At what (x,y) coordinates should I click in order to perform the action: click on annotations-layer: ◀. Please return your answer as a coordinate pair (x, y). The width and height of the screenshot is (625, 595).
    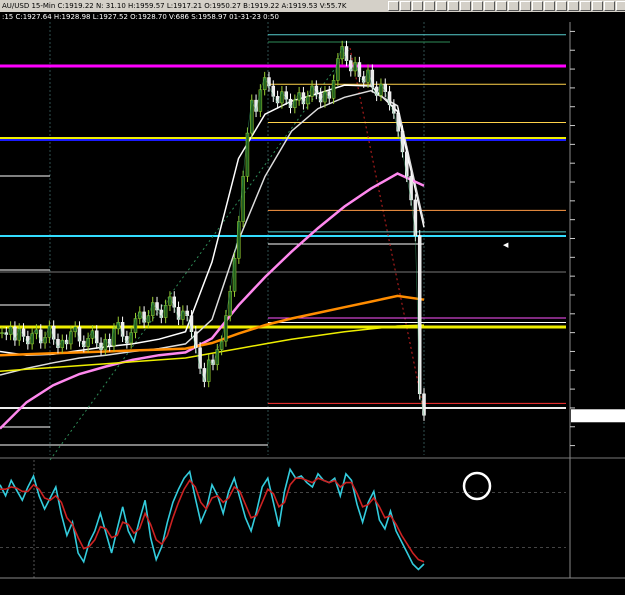
    Looking at the image, I should click on (506, 245).